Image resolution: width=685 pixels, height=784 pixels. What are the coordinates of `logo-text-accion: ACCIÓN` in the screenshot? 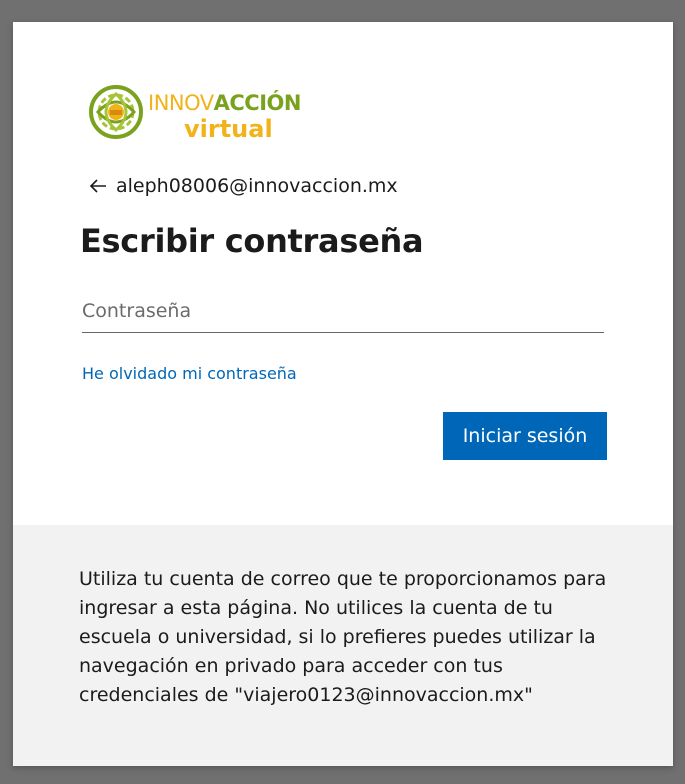 It's located at (257, 103).